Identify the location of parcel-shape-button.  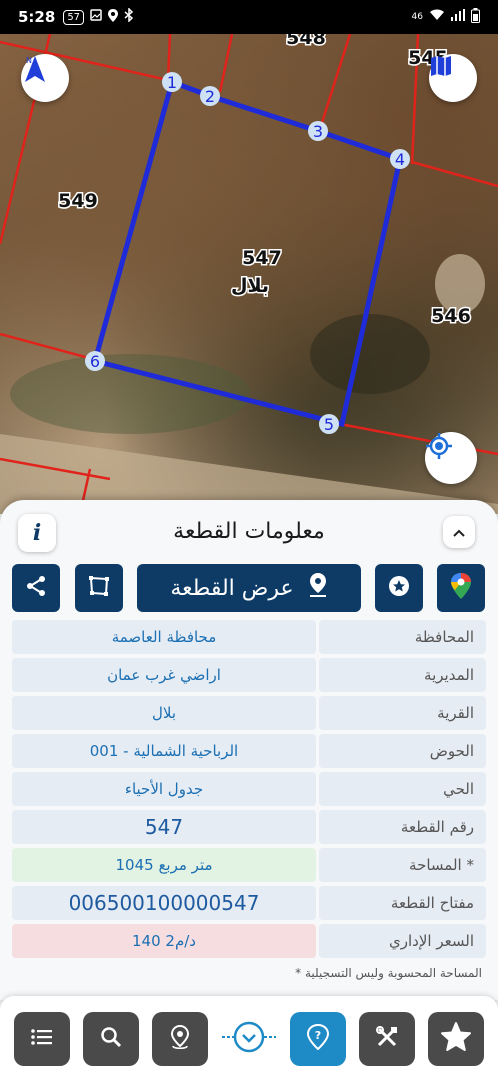
(99, 588).